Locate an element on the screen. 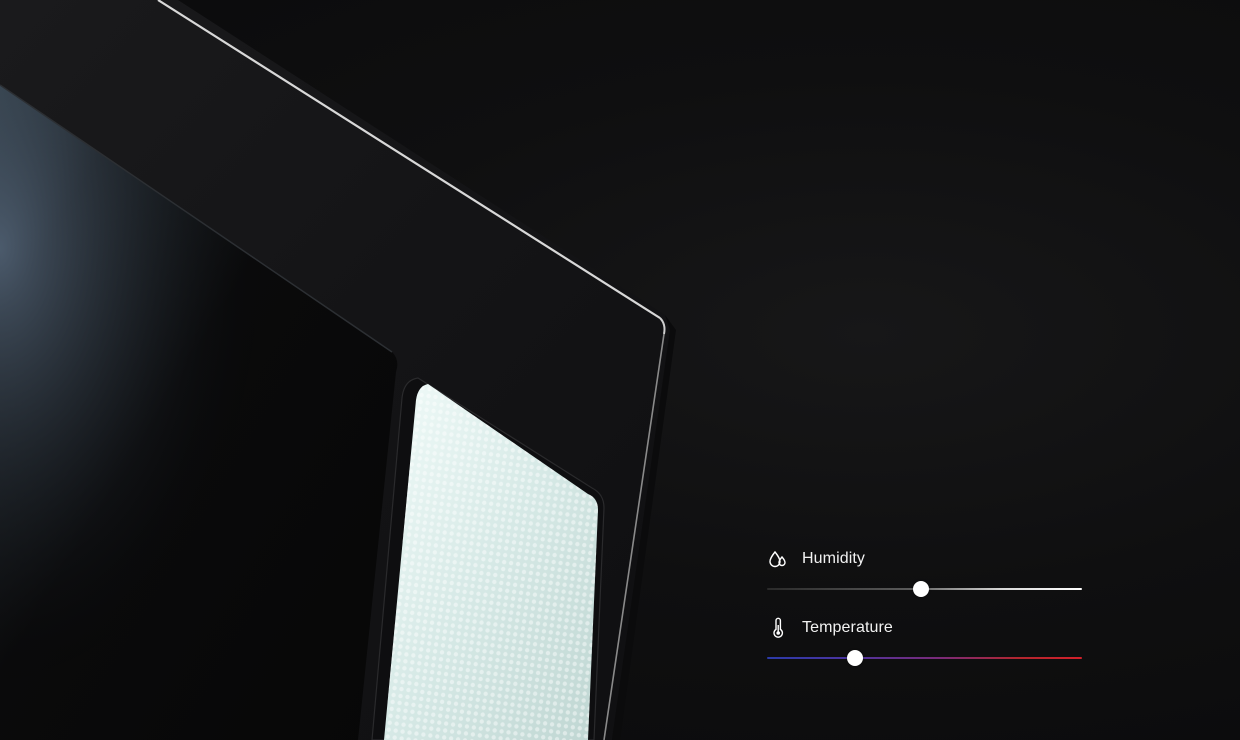 This screenshot has height=740, width=1240. temperature-control: Temperature is located at coordinates (924, 647).